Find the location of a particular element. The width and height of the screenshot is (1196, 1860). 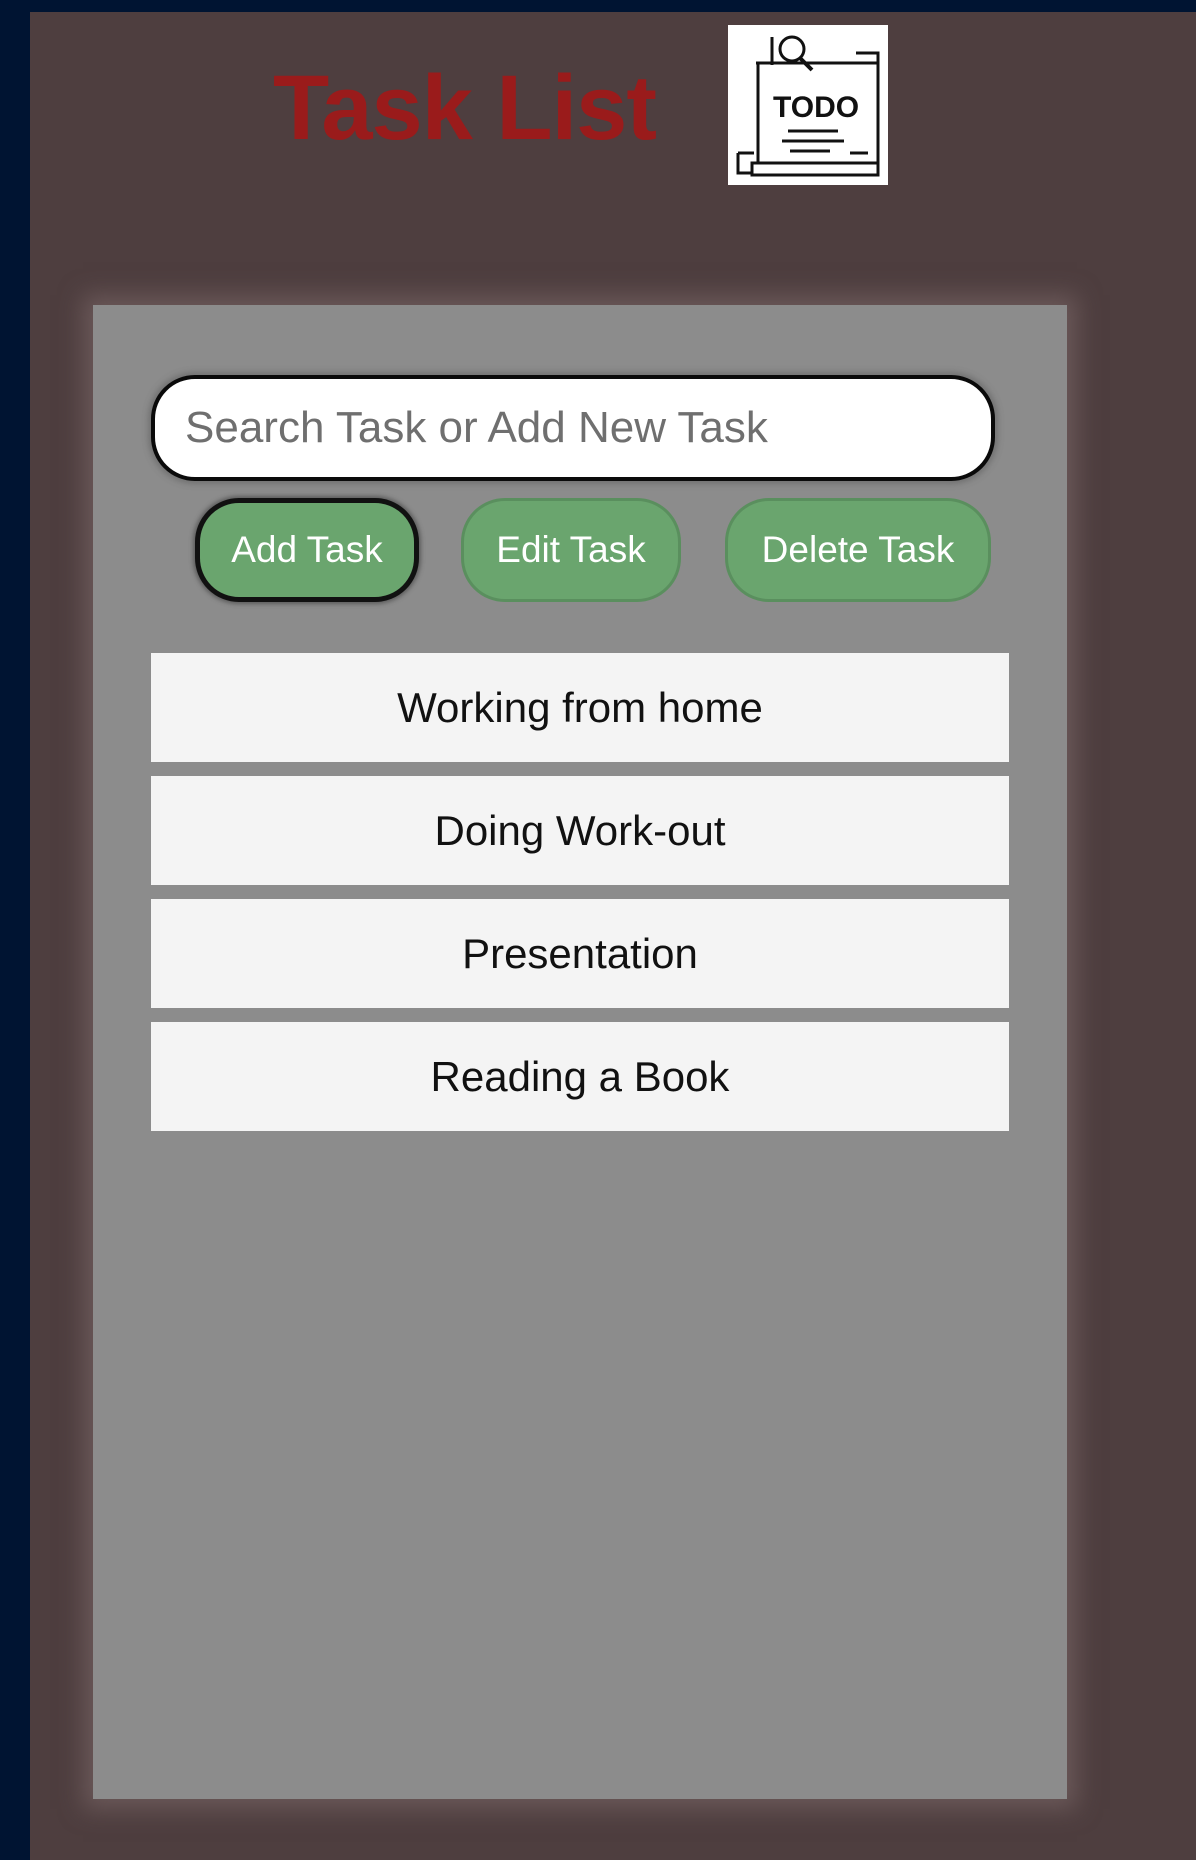

task-item-reading-a-book: Reading a Book is located at coordinates (580, 1076).